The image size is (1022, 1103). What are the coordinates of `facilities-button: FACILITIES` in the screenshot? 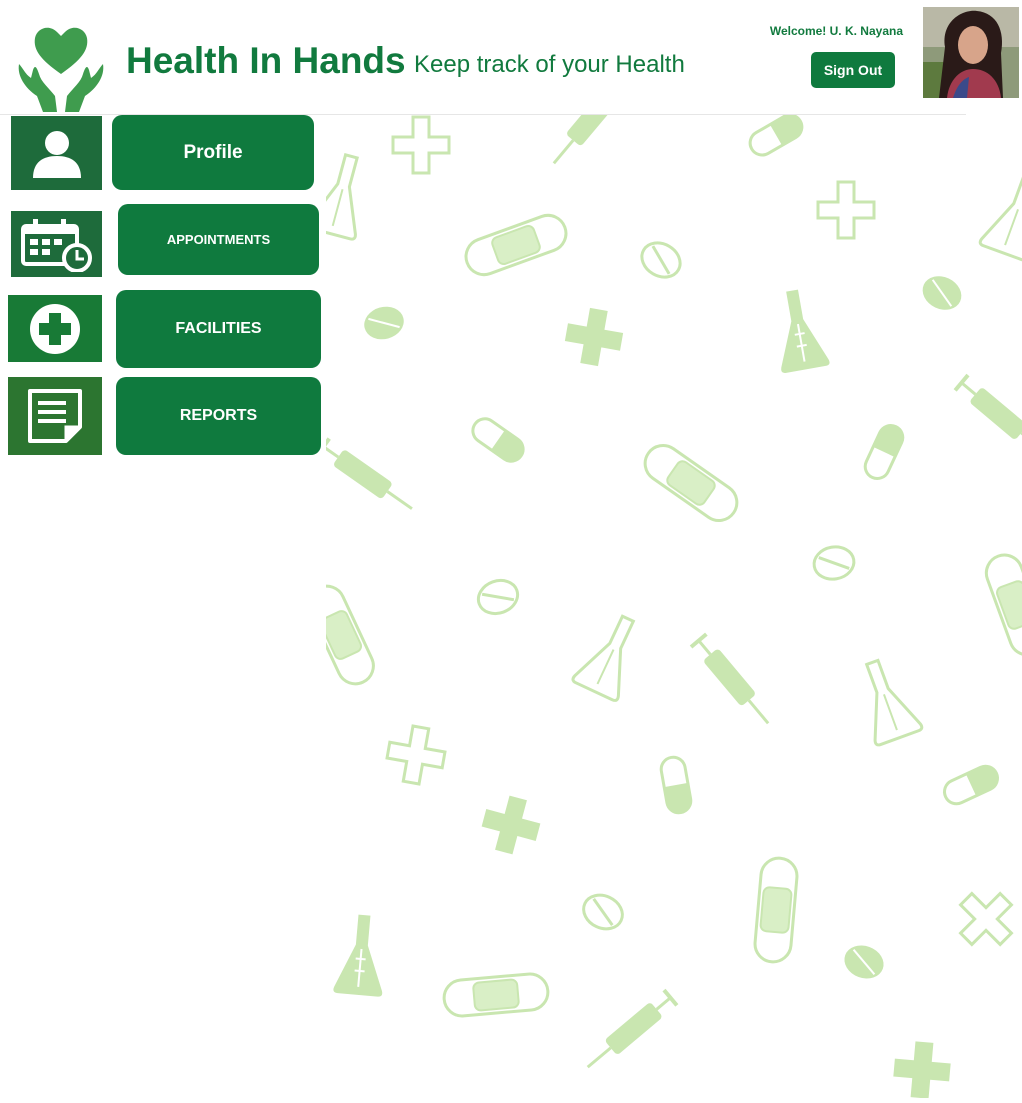 It's located at (218, 329).